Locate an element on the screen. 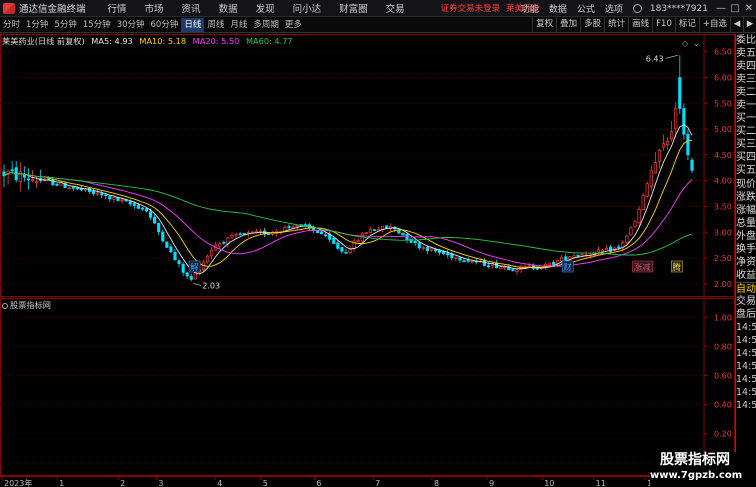  app-logo-icon is located at coordinates (9, 8).